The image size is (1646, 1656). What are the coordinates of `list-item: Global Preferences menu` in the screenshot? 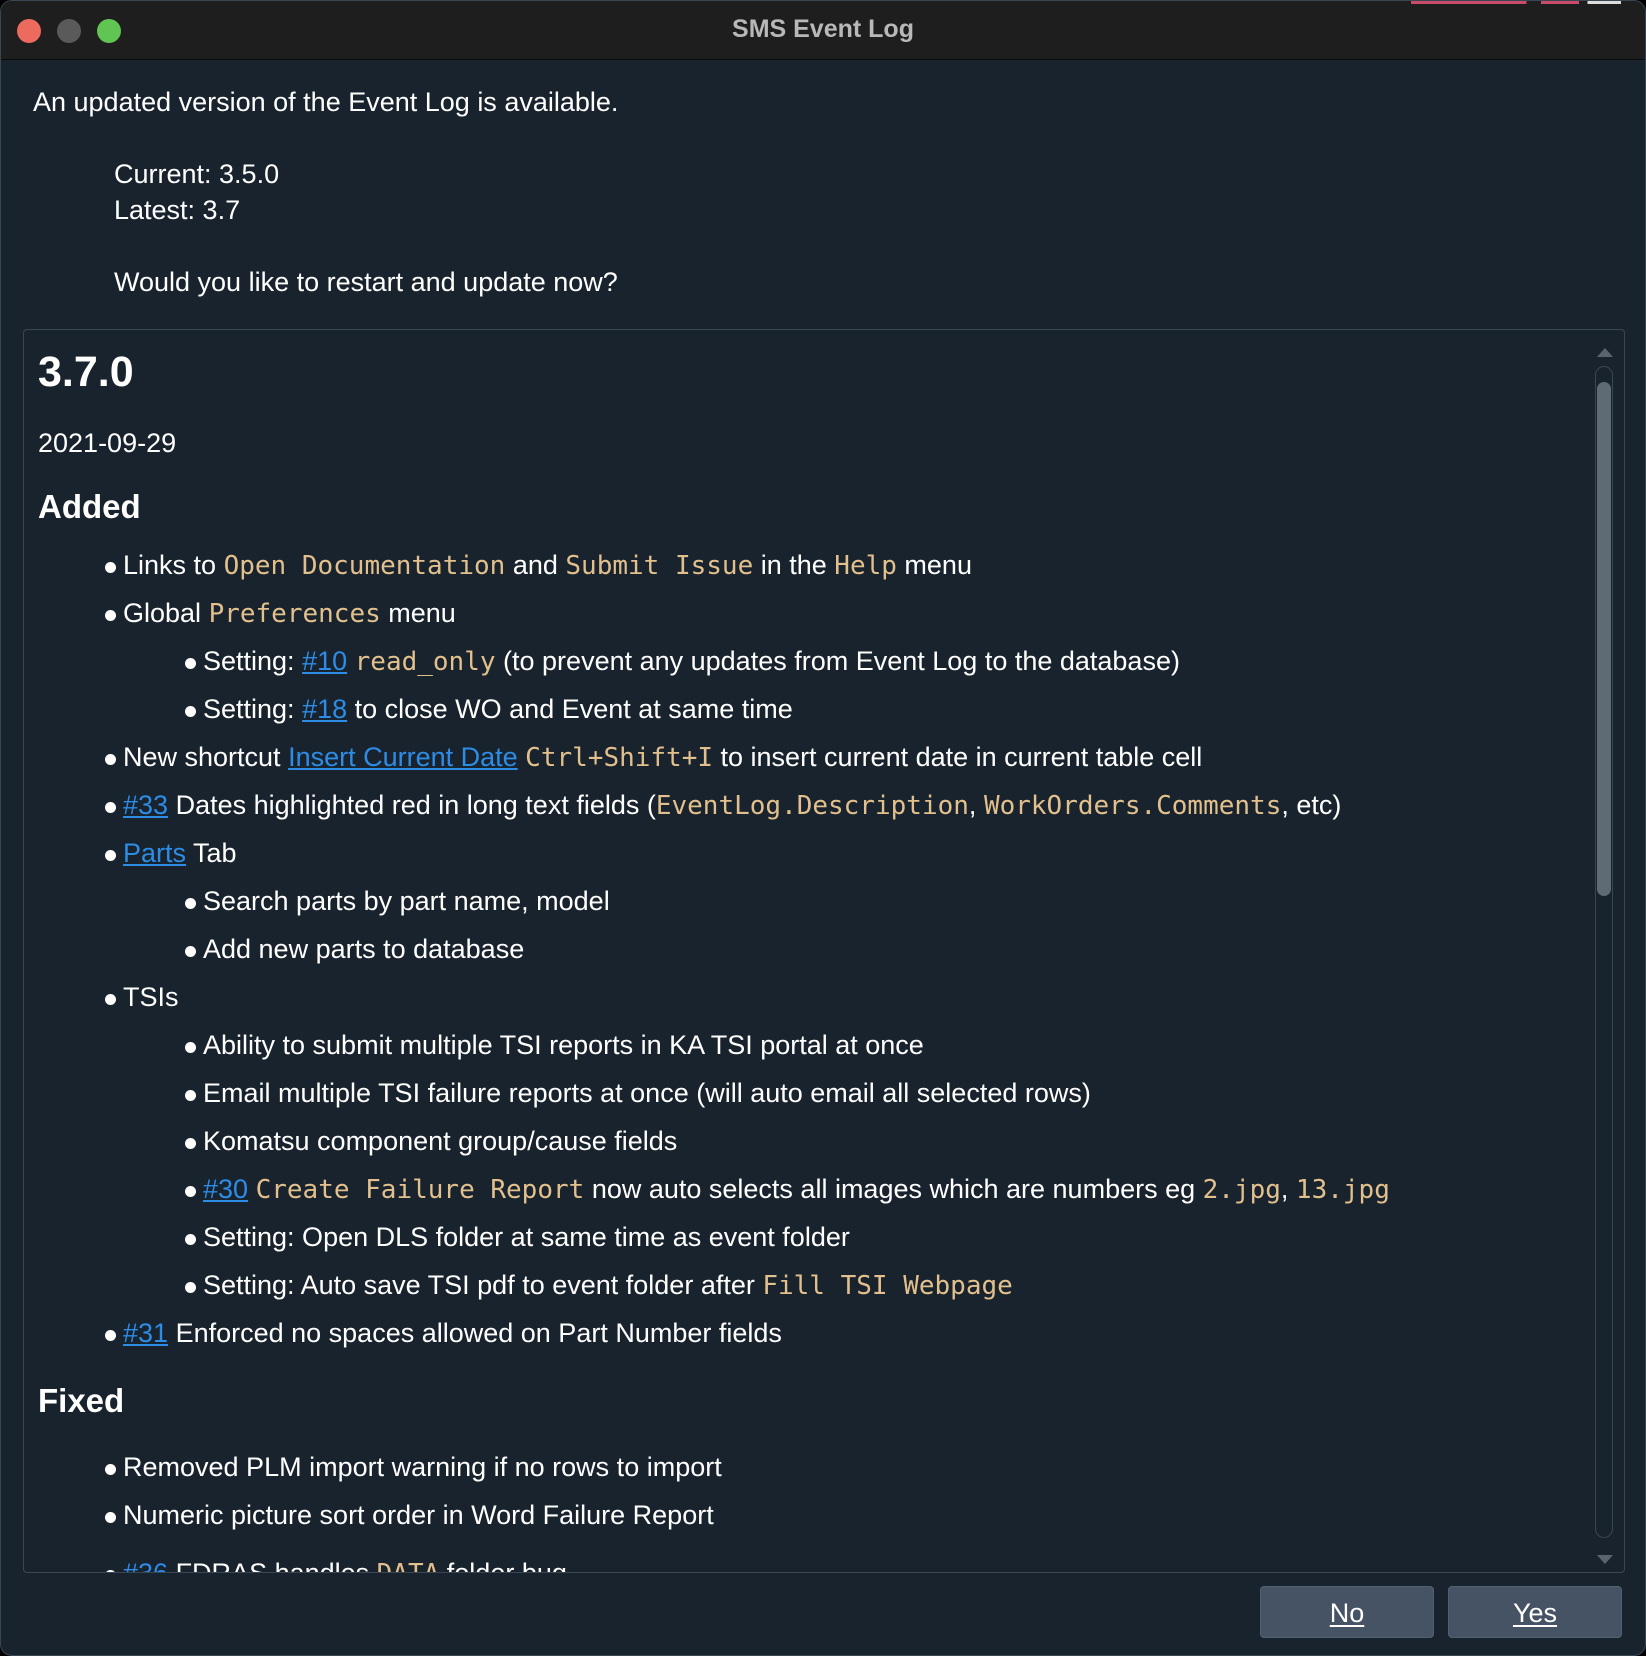 It's located at (280, 613).